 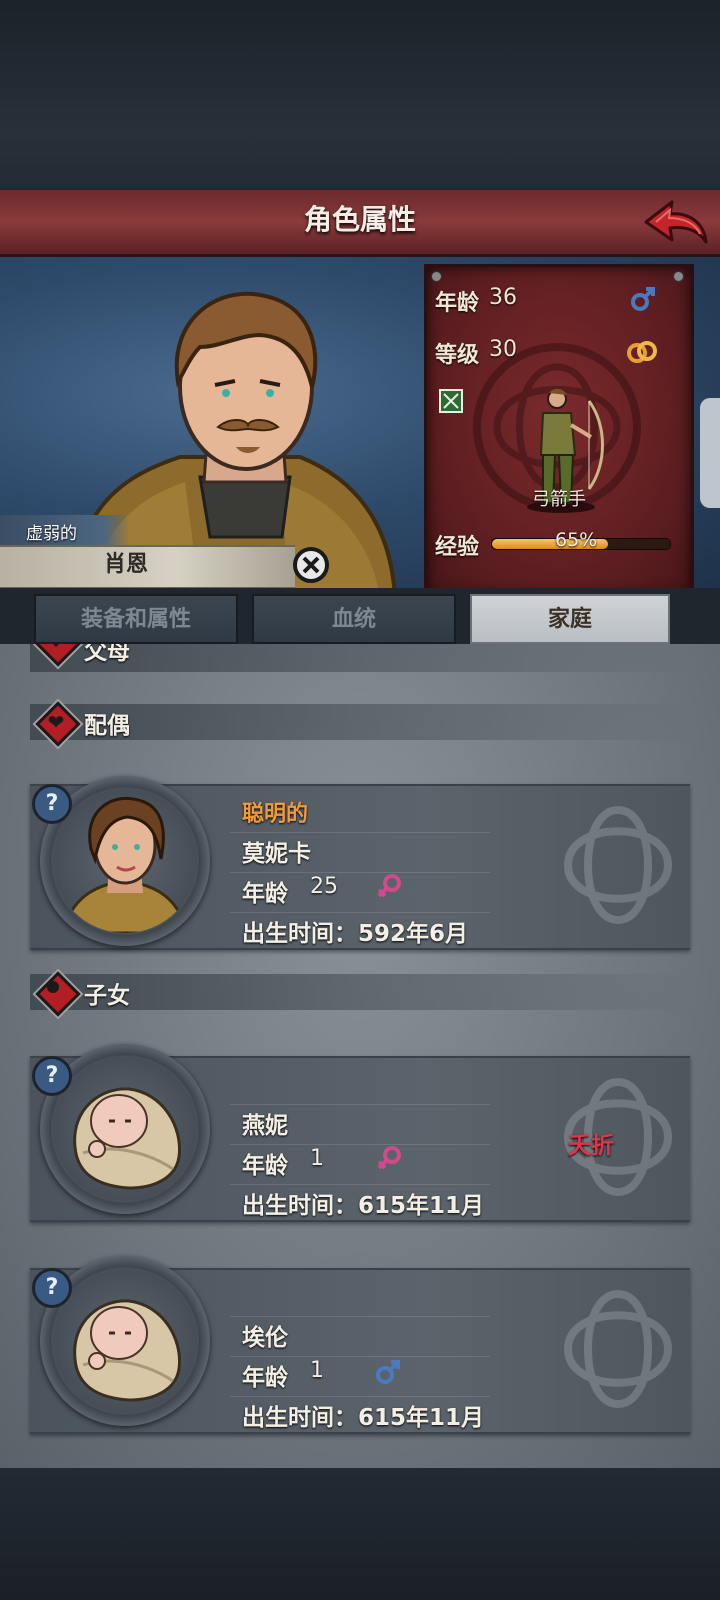 I want to click on parents-section-title: 父母, so click(x=107, y=654).